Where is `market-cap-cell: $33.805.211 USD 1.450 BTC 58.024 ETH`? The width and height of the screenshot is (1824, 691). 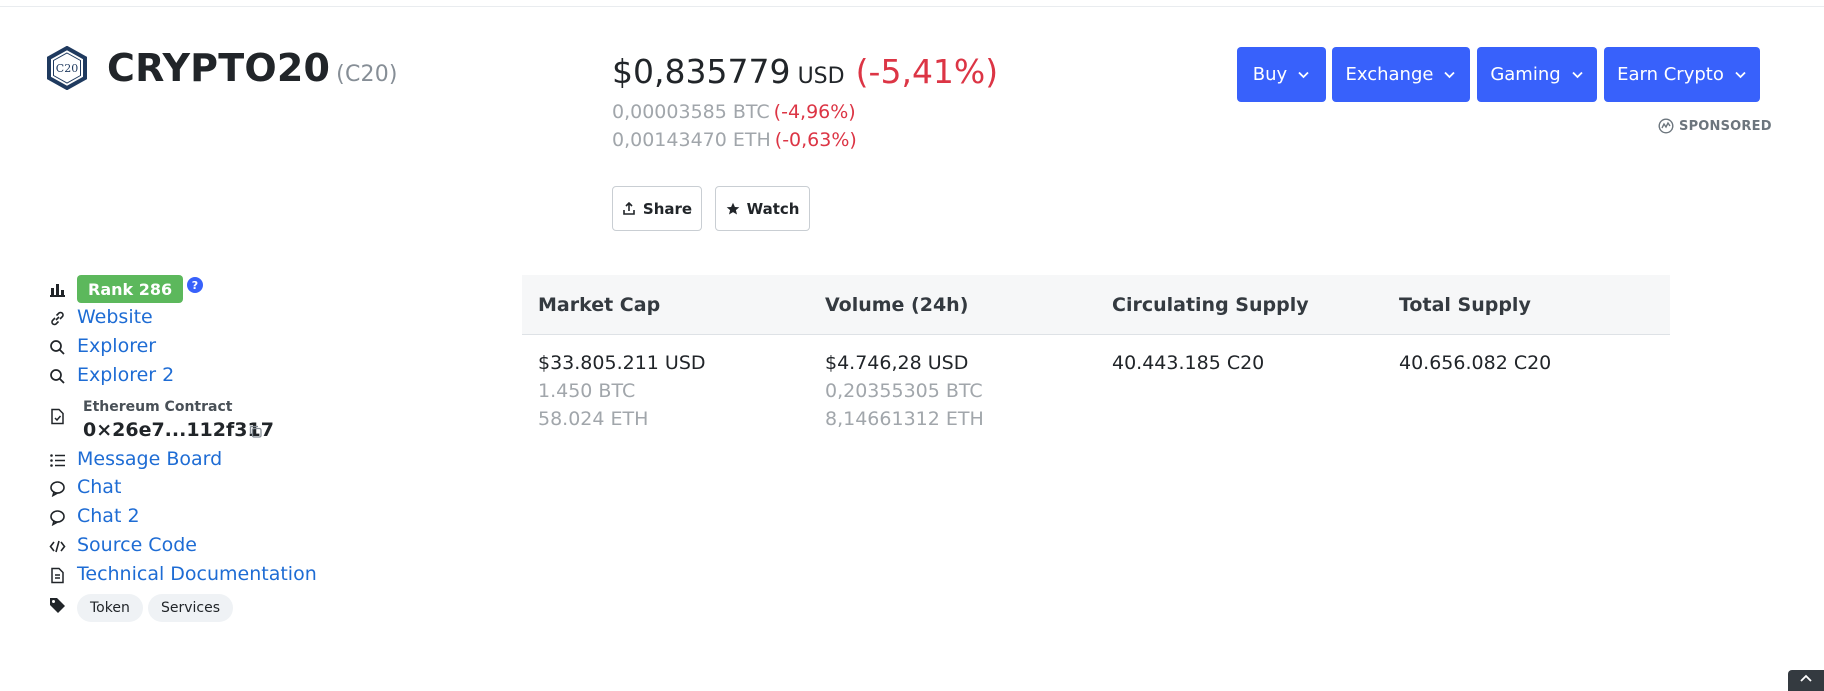
market-cap-cell: $33.805.211 USD 1.450 BTC 58.024 ETH is located at coordinates (665, 391).